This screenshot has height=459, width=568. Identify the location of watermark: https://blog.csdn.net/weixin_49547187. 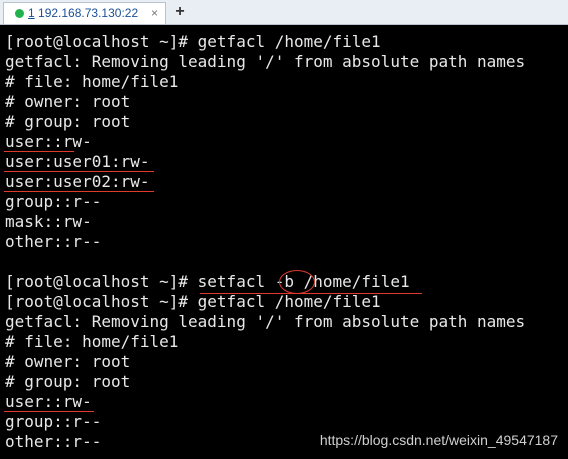
(438, 440).